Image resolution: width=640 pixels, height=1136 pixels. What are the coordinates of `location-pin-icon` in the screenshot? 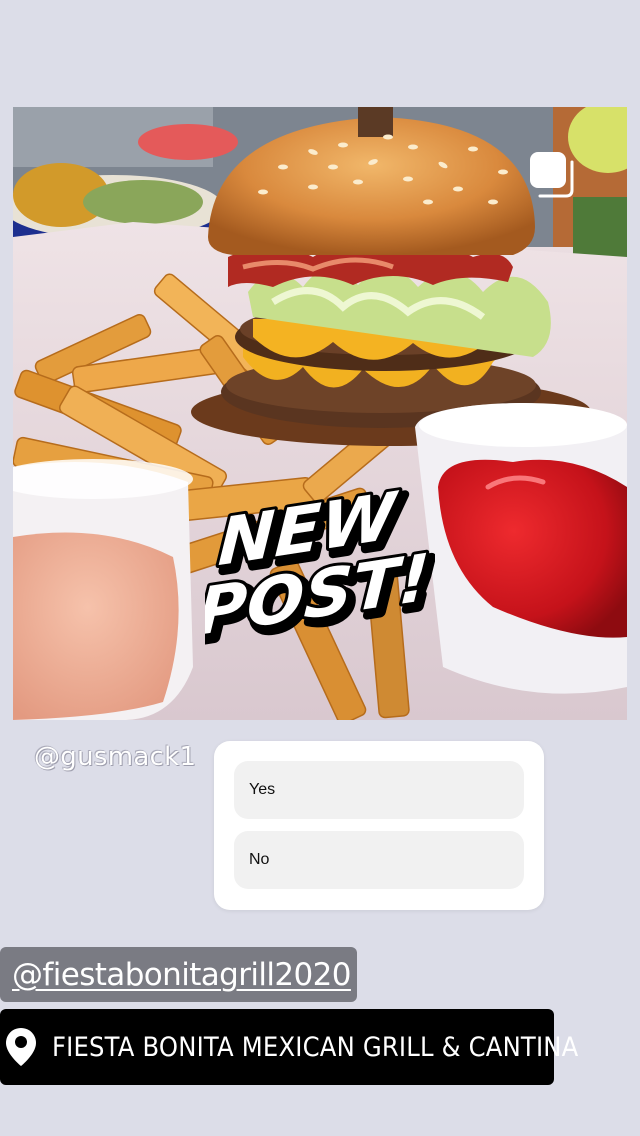 It's located at (21, 1047).